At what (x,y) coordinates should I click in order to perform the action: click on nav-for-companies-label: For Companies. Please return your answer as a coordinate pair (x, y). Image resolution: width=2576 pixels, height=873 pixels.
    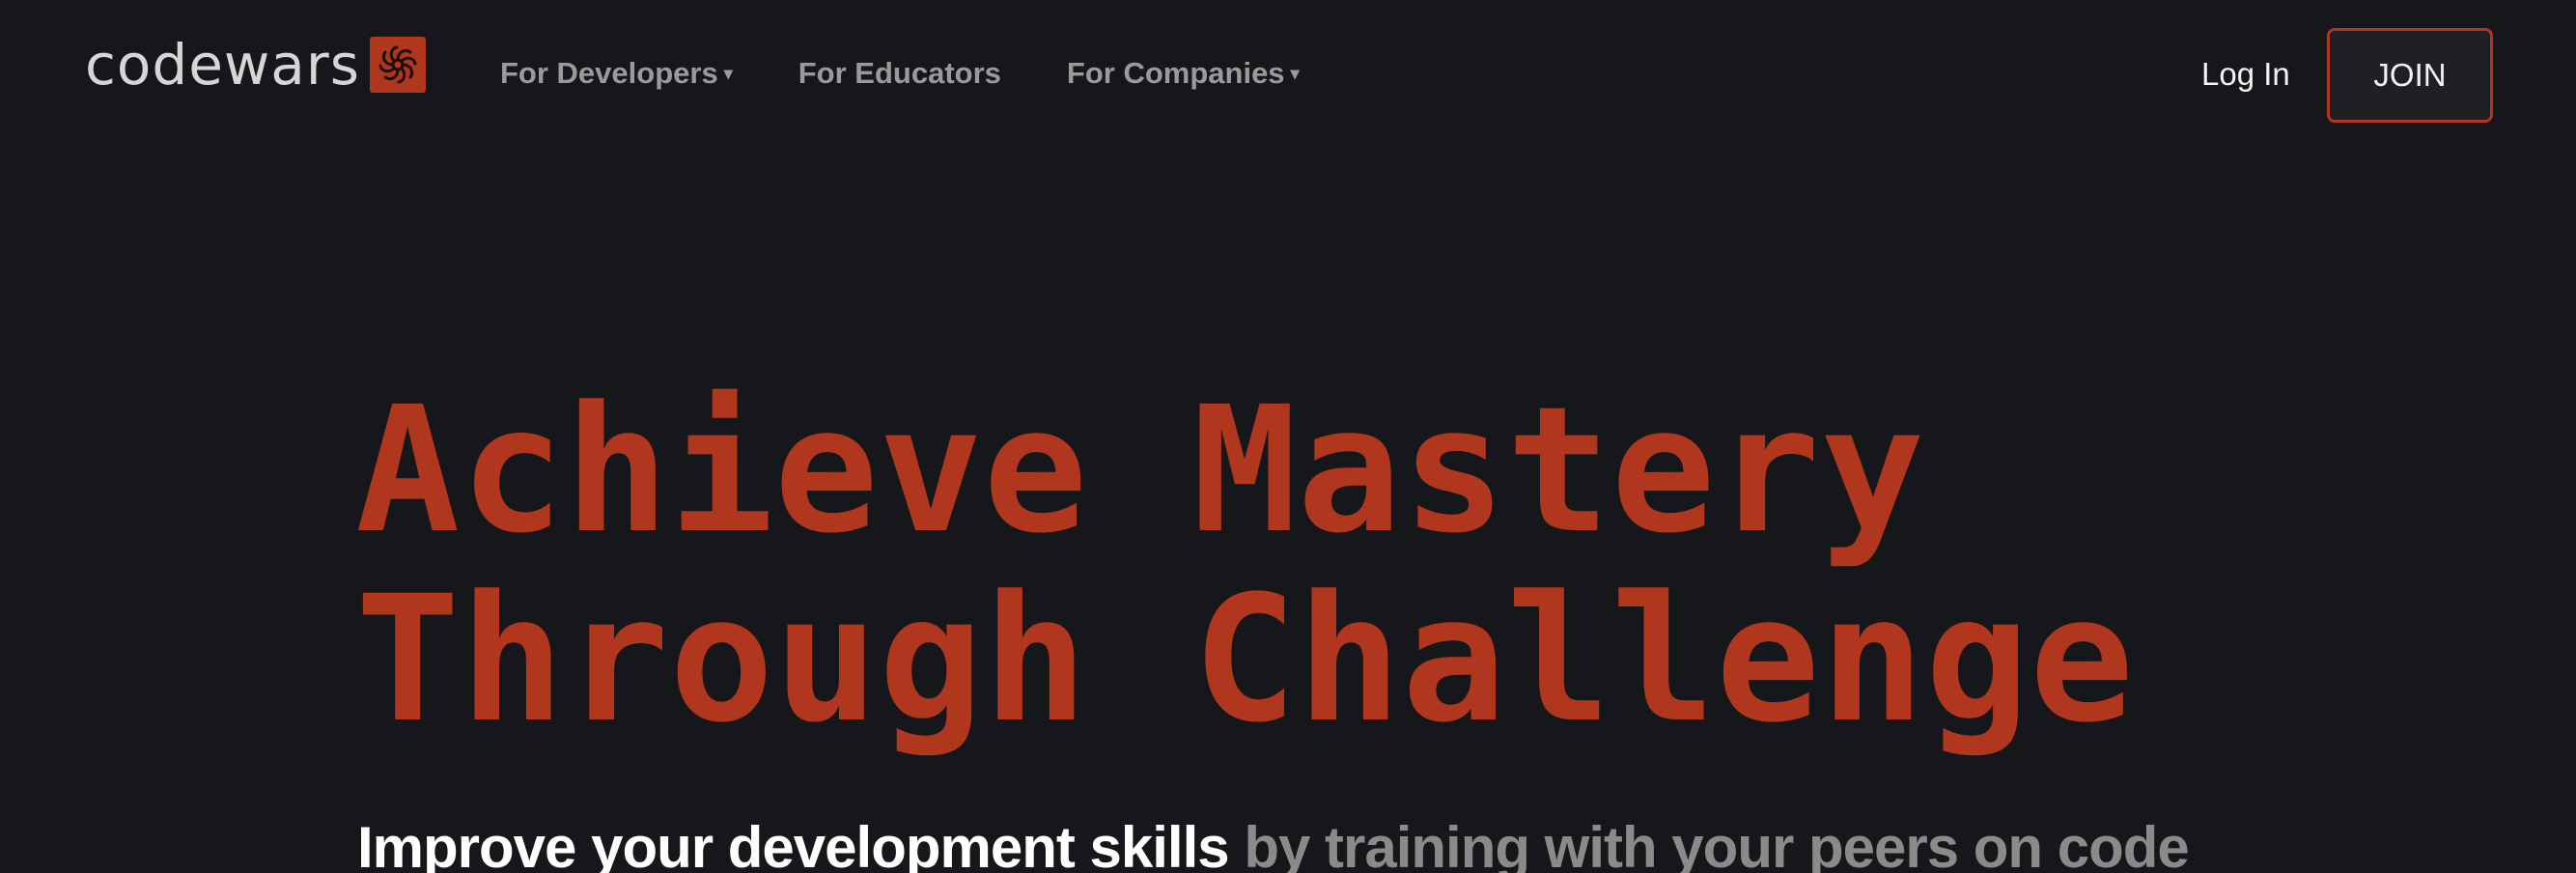
    Looking at the image, I should click on (1175, 73).